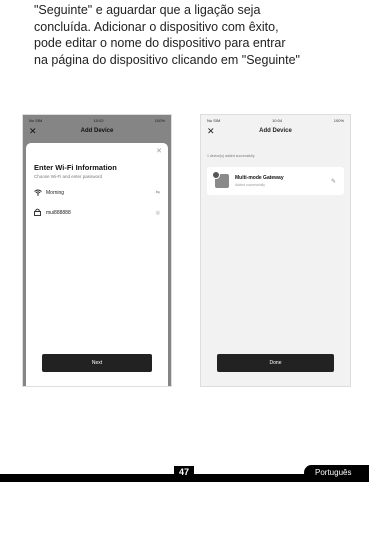 Image resolution: width=369 pixels, height=537 pixels. Describe the element at coordinates (159, 151) in the screenshot. I see `sheet-close-icon: ✕` at that location.